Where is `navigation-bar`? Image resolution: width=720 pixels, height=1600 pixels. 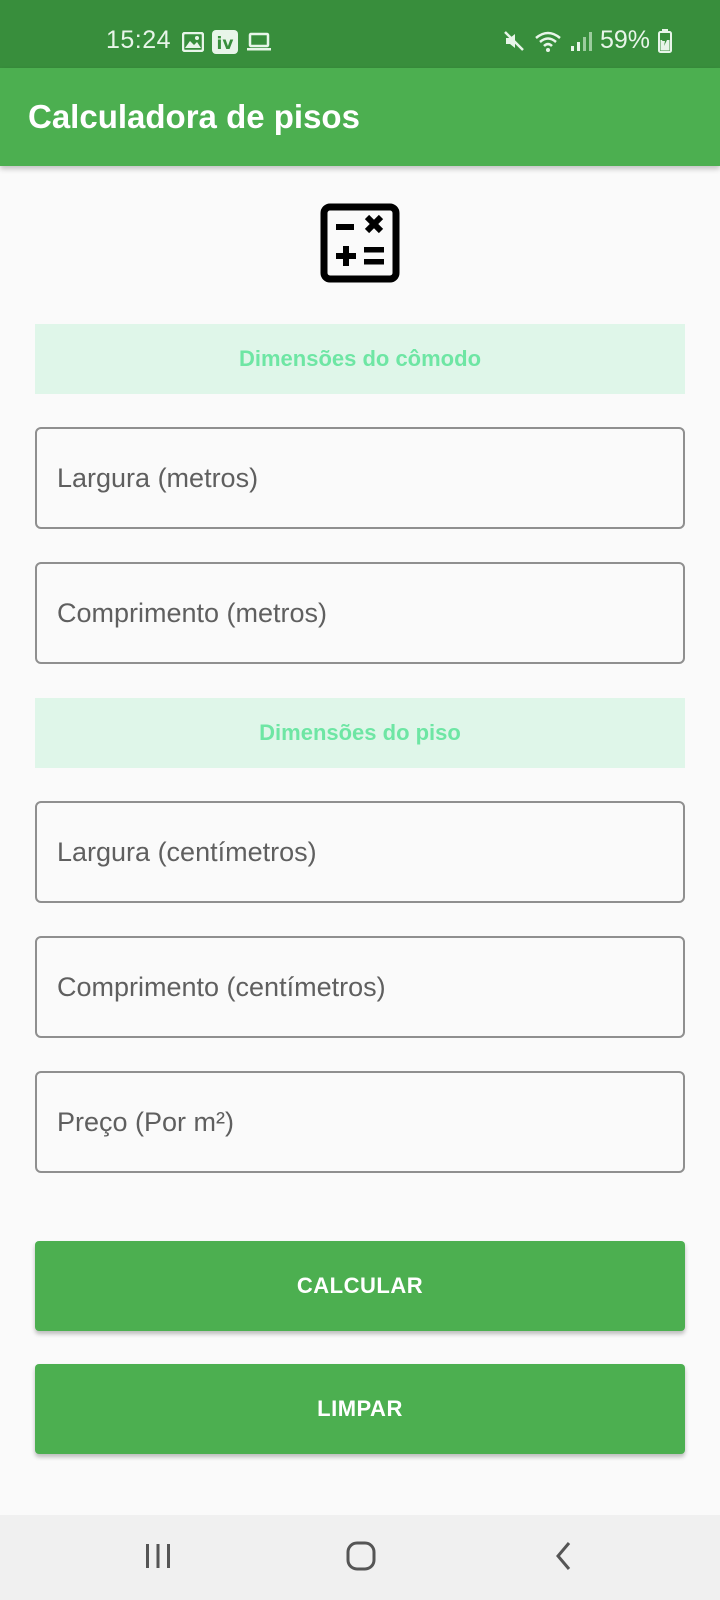
navigation-bar is located at coordinates (360, 1557).